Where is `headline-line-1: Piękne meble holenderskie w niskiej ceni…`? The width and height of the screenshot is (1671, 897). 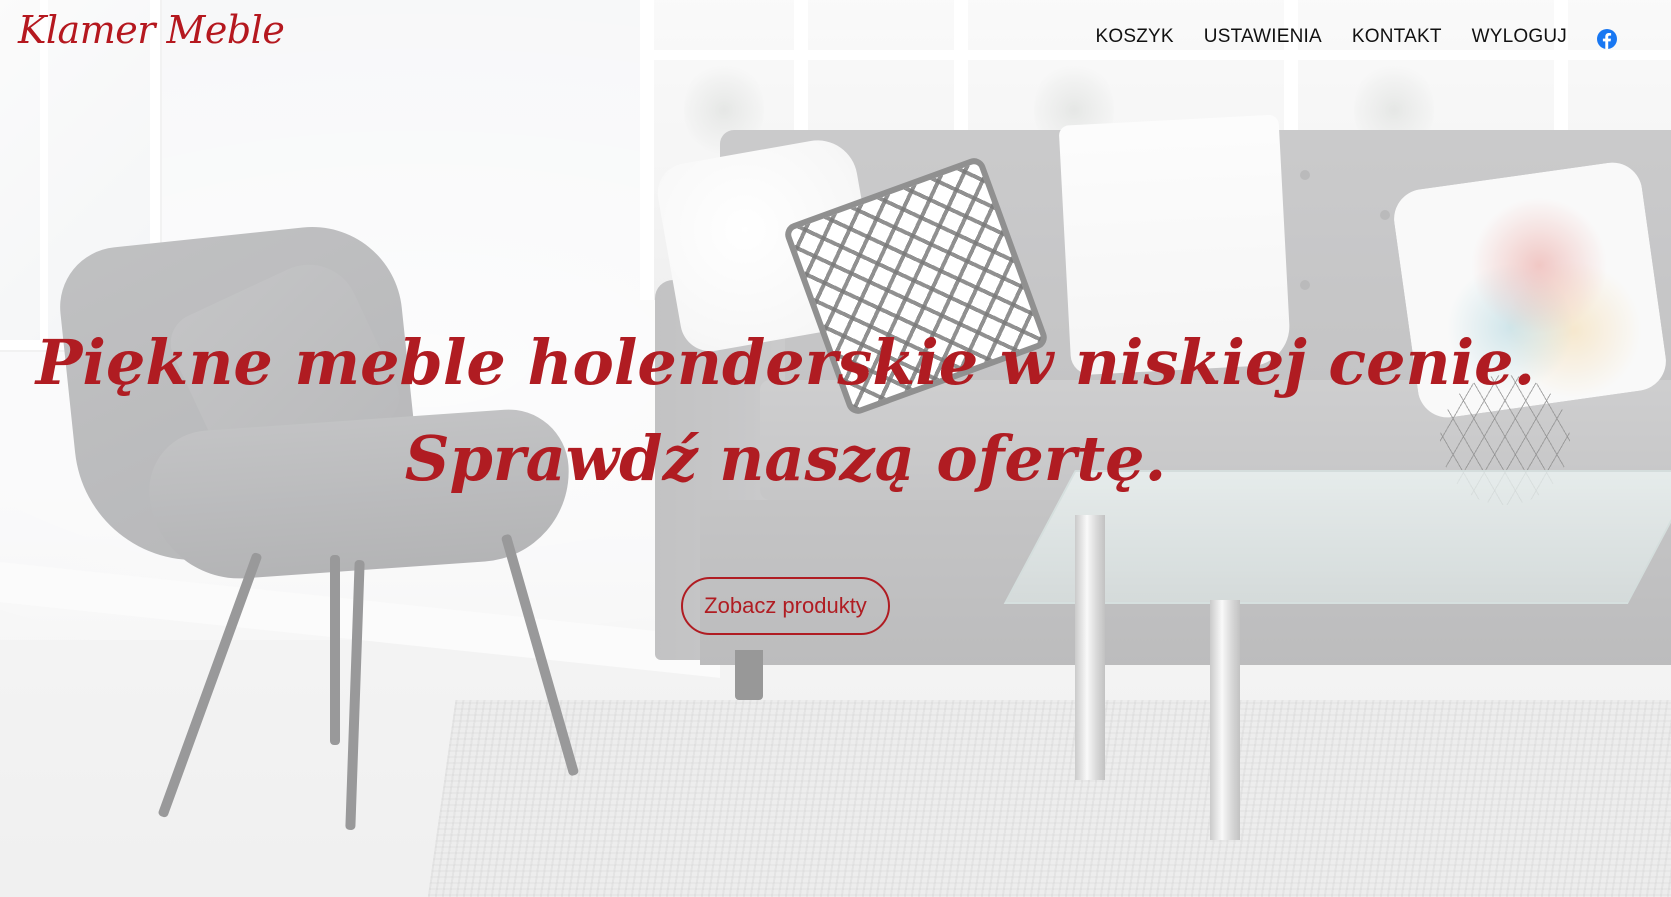 headline-line-1: Piękne meble holenderskie w niskiej ceni… is located at coordinates (785, 362).